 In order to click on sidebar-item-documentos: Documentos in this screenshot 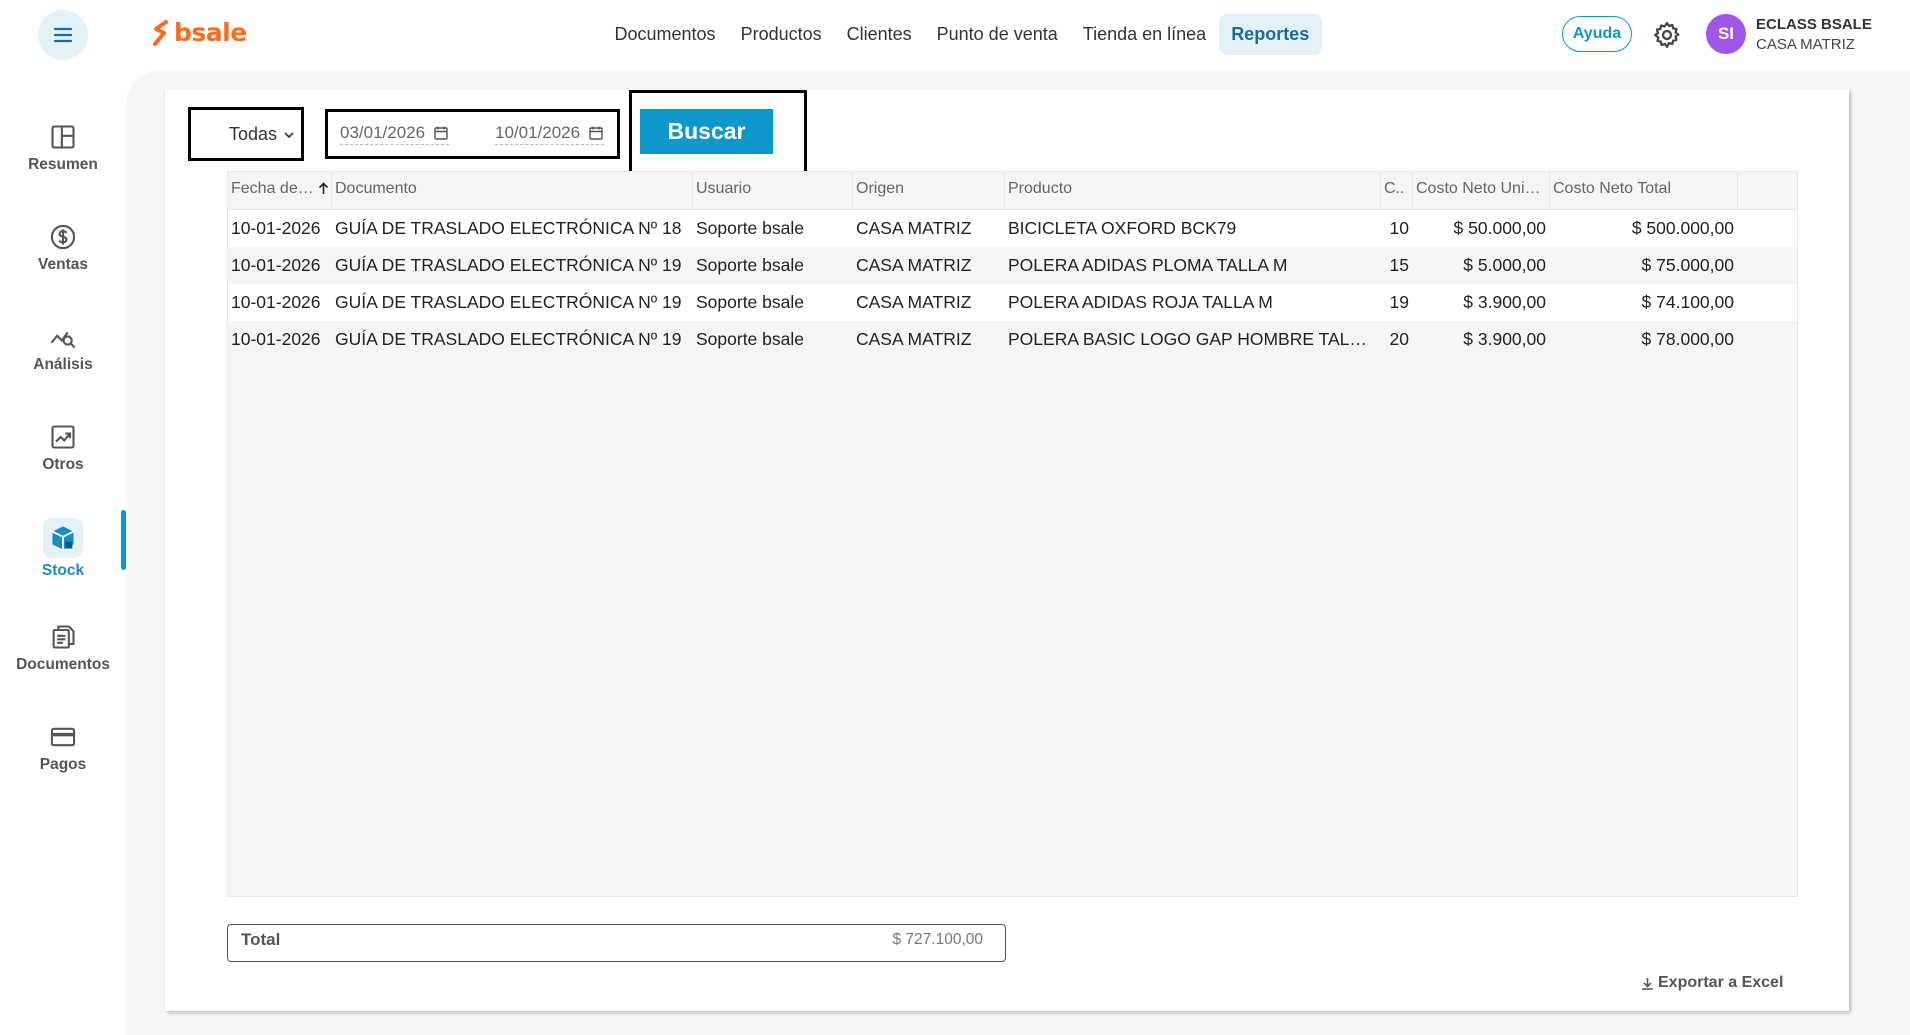, I will do `click(63, 650)`.